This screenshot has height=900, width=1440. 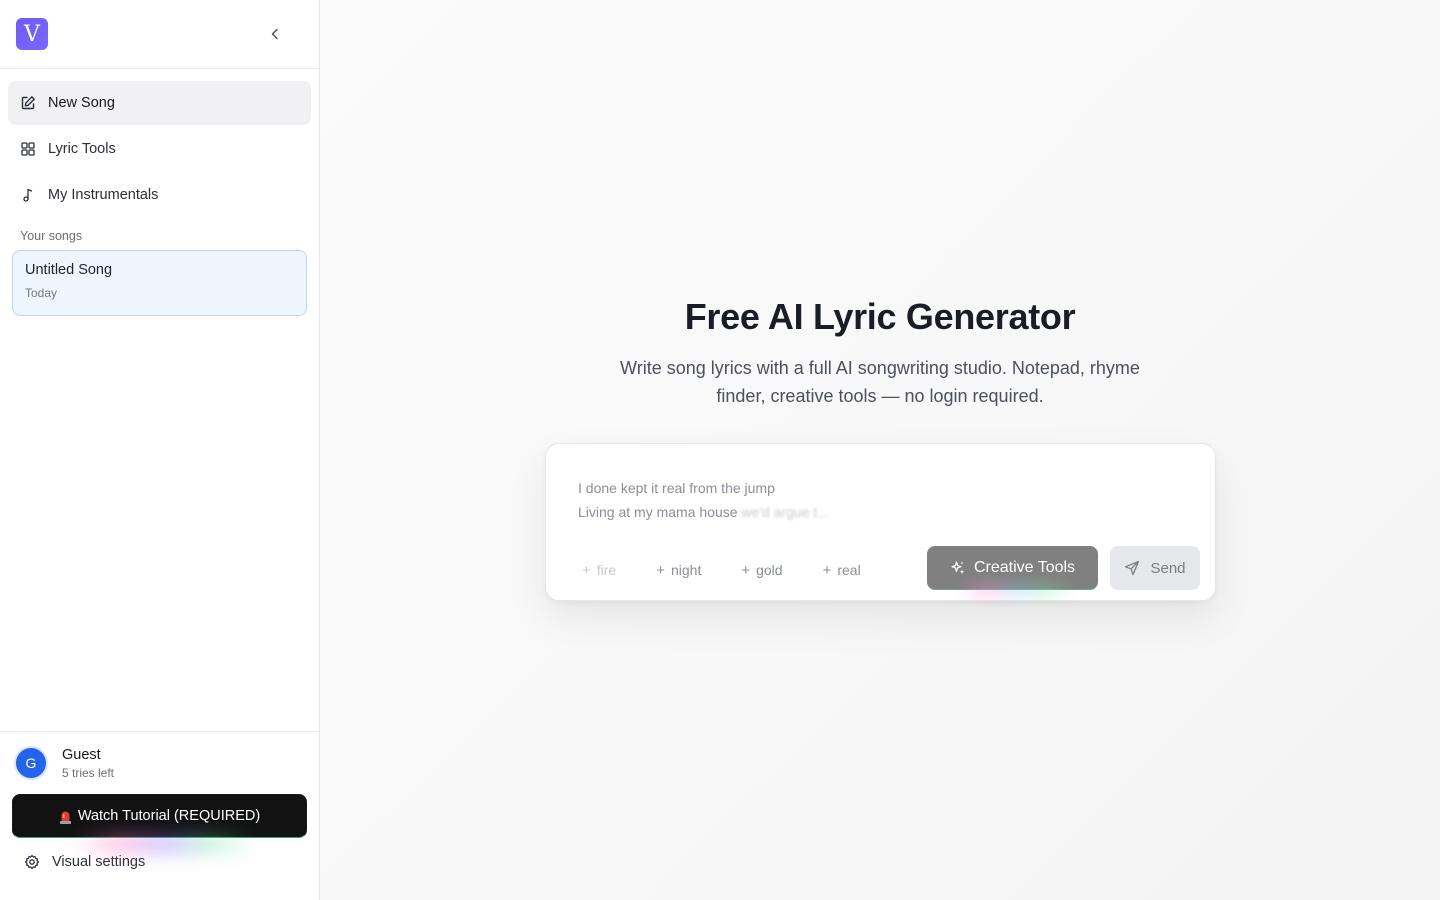 I want to click on creative-tools-button: Creative Tools, so click(x=1012, y=568).